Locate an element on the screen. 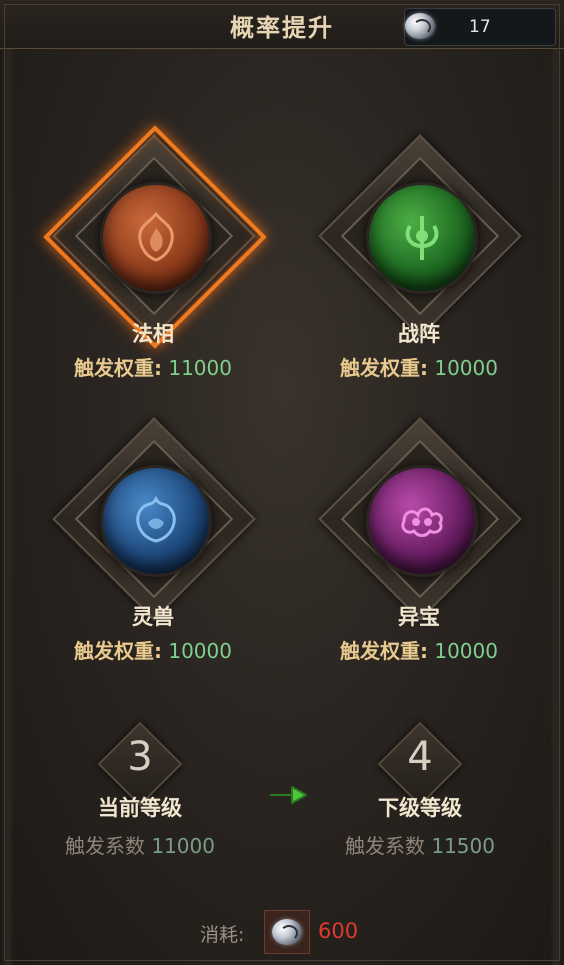 This screenshot has width=564, height=965. frame-left-border is located at coordinates (7, 482).